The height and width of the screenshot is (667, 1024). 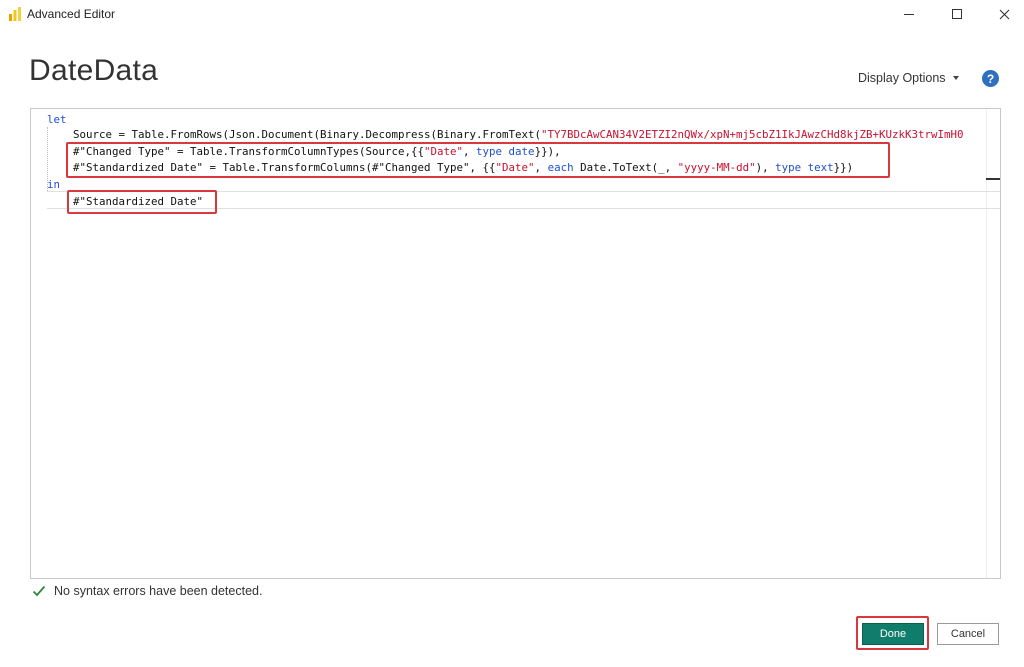 What do you see at coordinates (94, 70) in the screenshot?
I see `query-title: DateData` at bounding box center [94, 70].